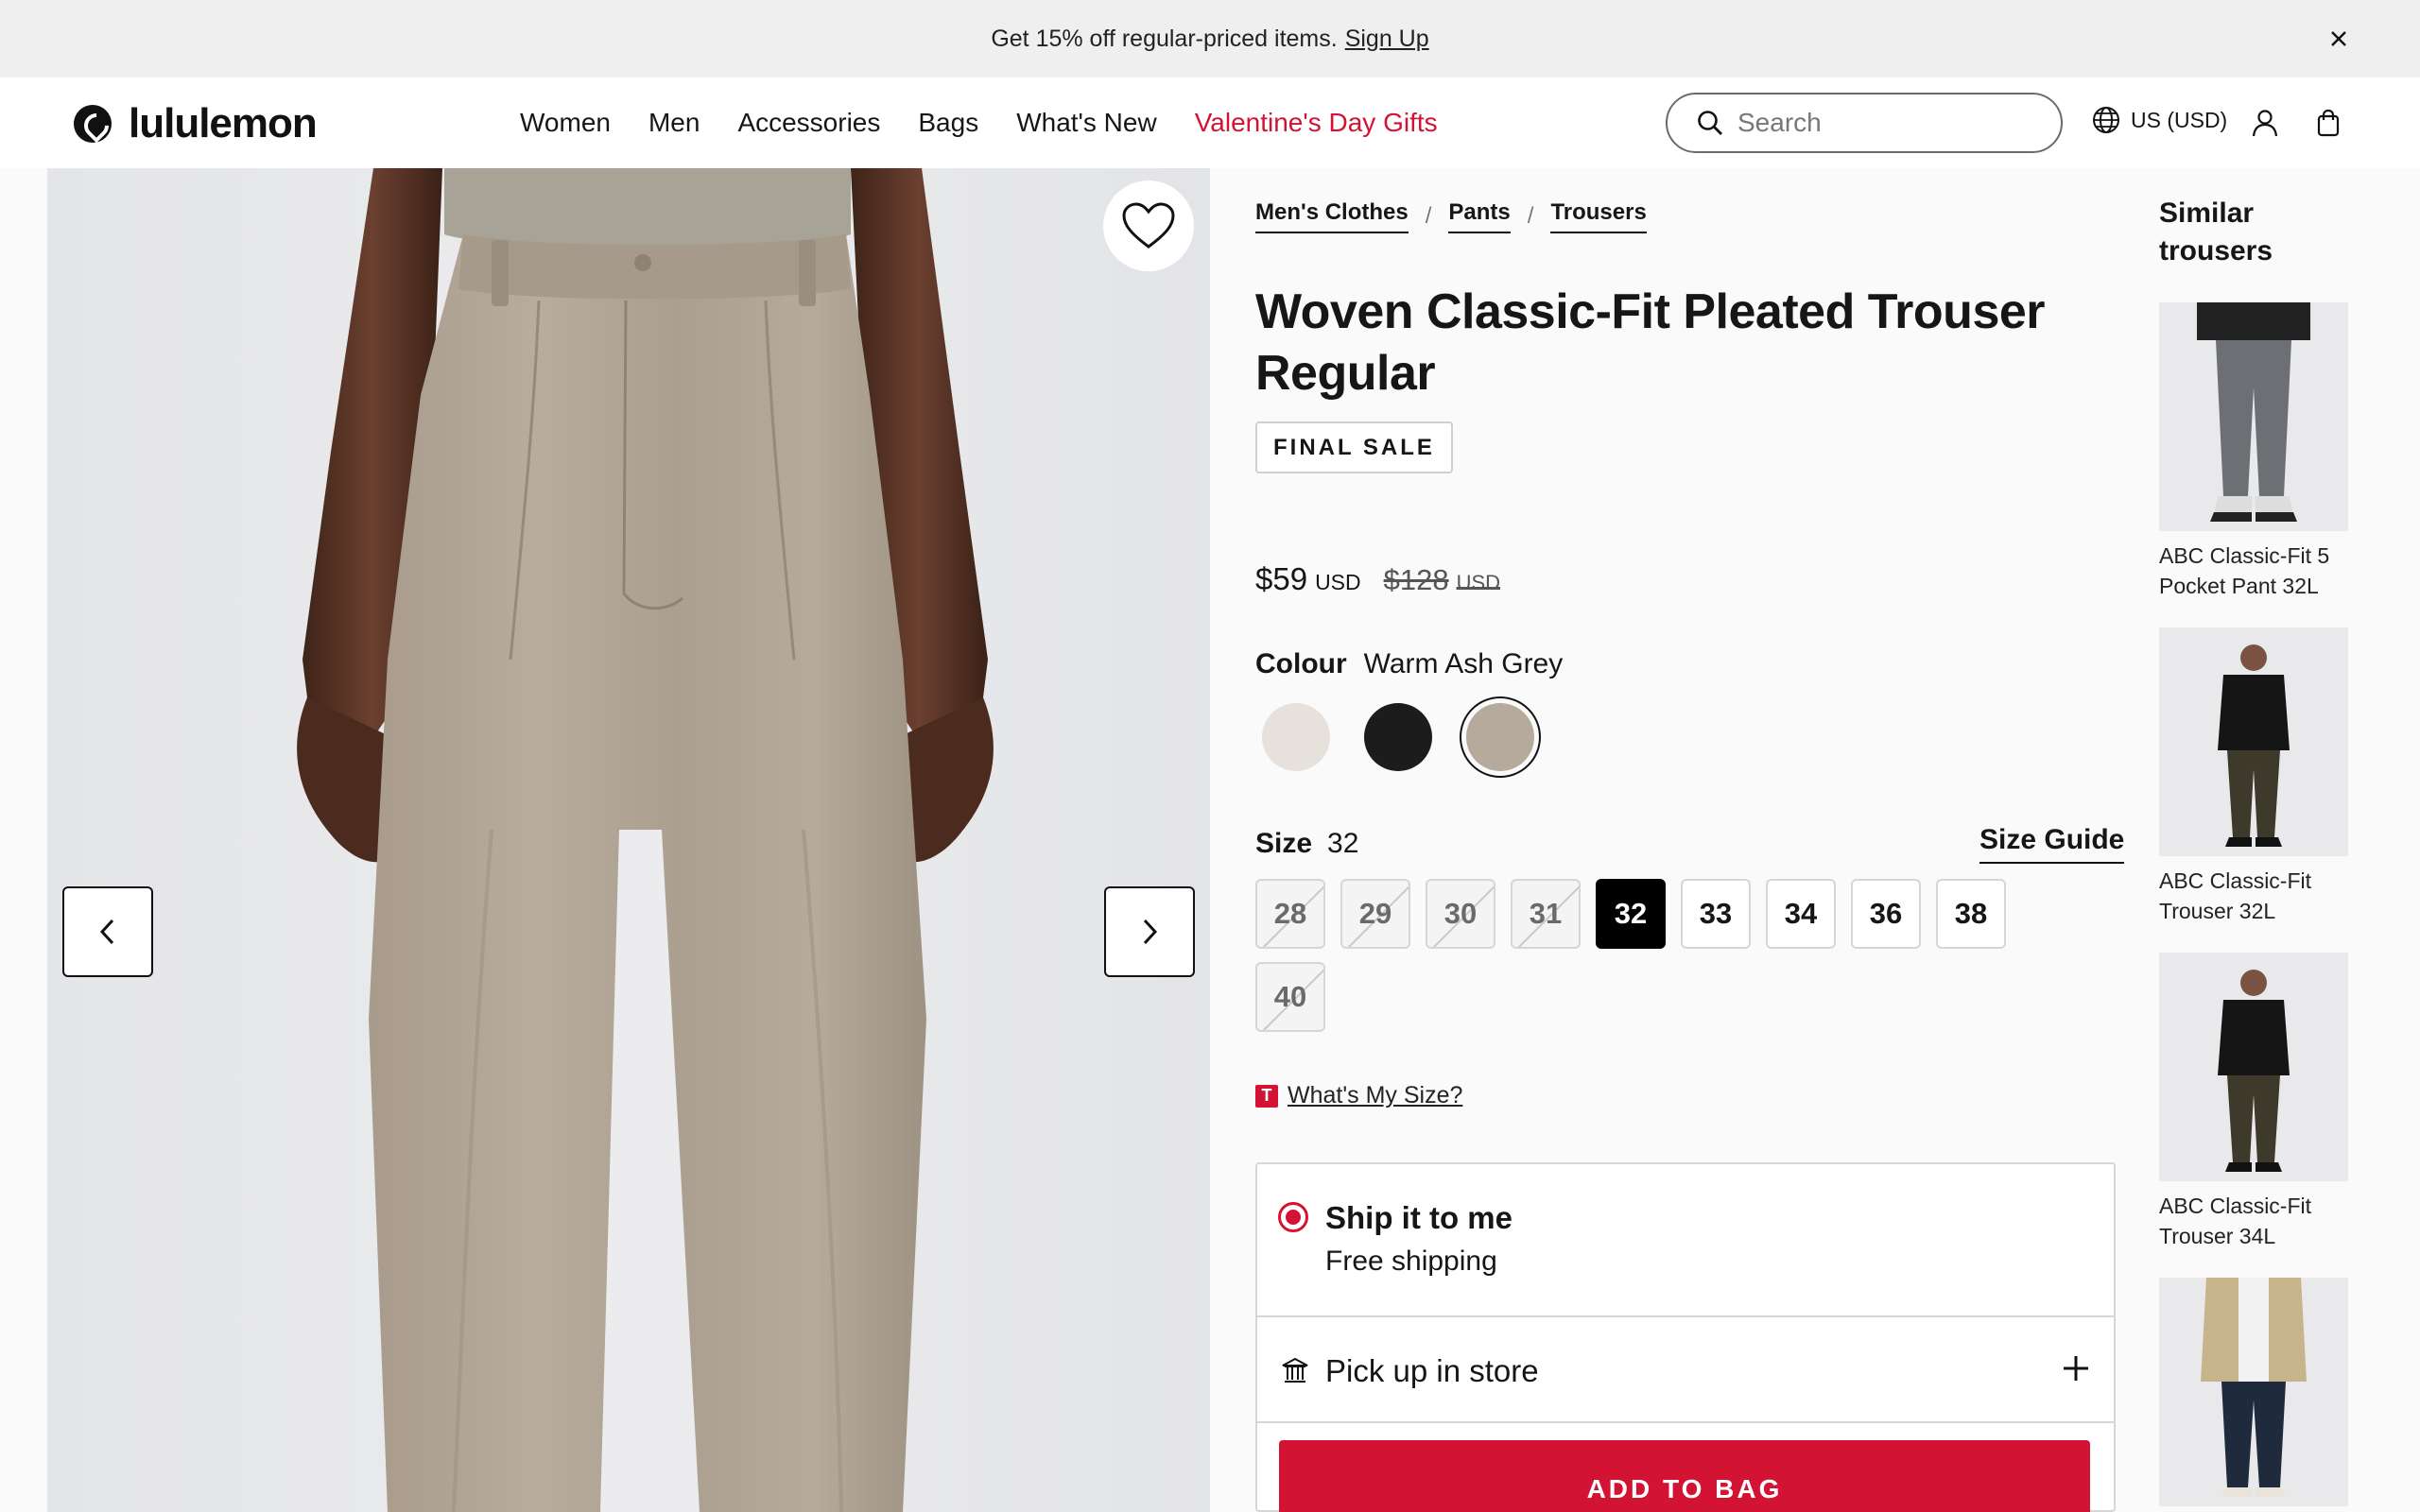 Image resolution: width=2420 pixels, height=1512 pixels. I want to click on size-option-label: 38, so click(1971, 913).